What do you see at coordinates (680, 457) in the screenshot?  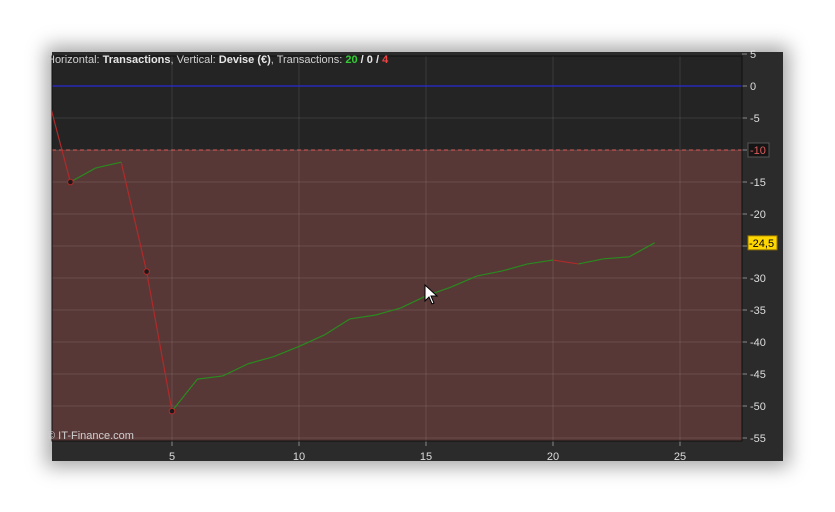 I see `x-tick-label: 25` at bounding box center [680, 457].